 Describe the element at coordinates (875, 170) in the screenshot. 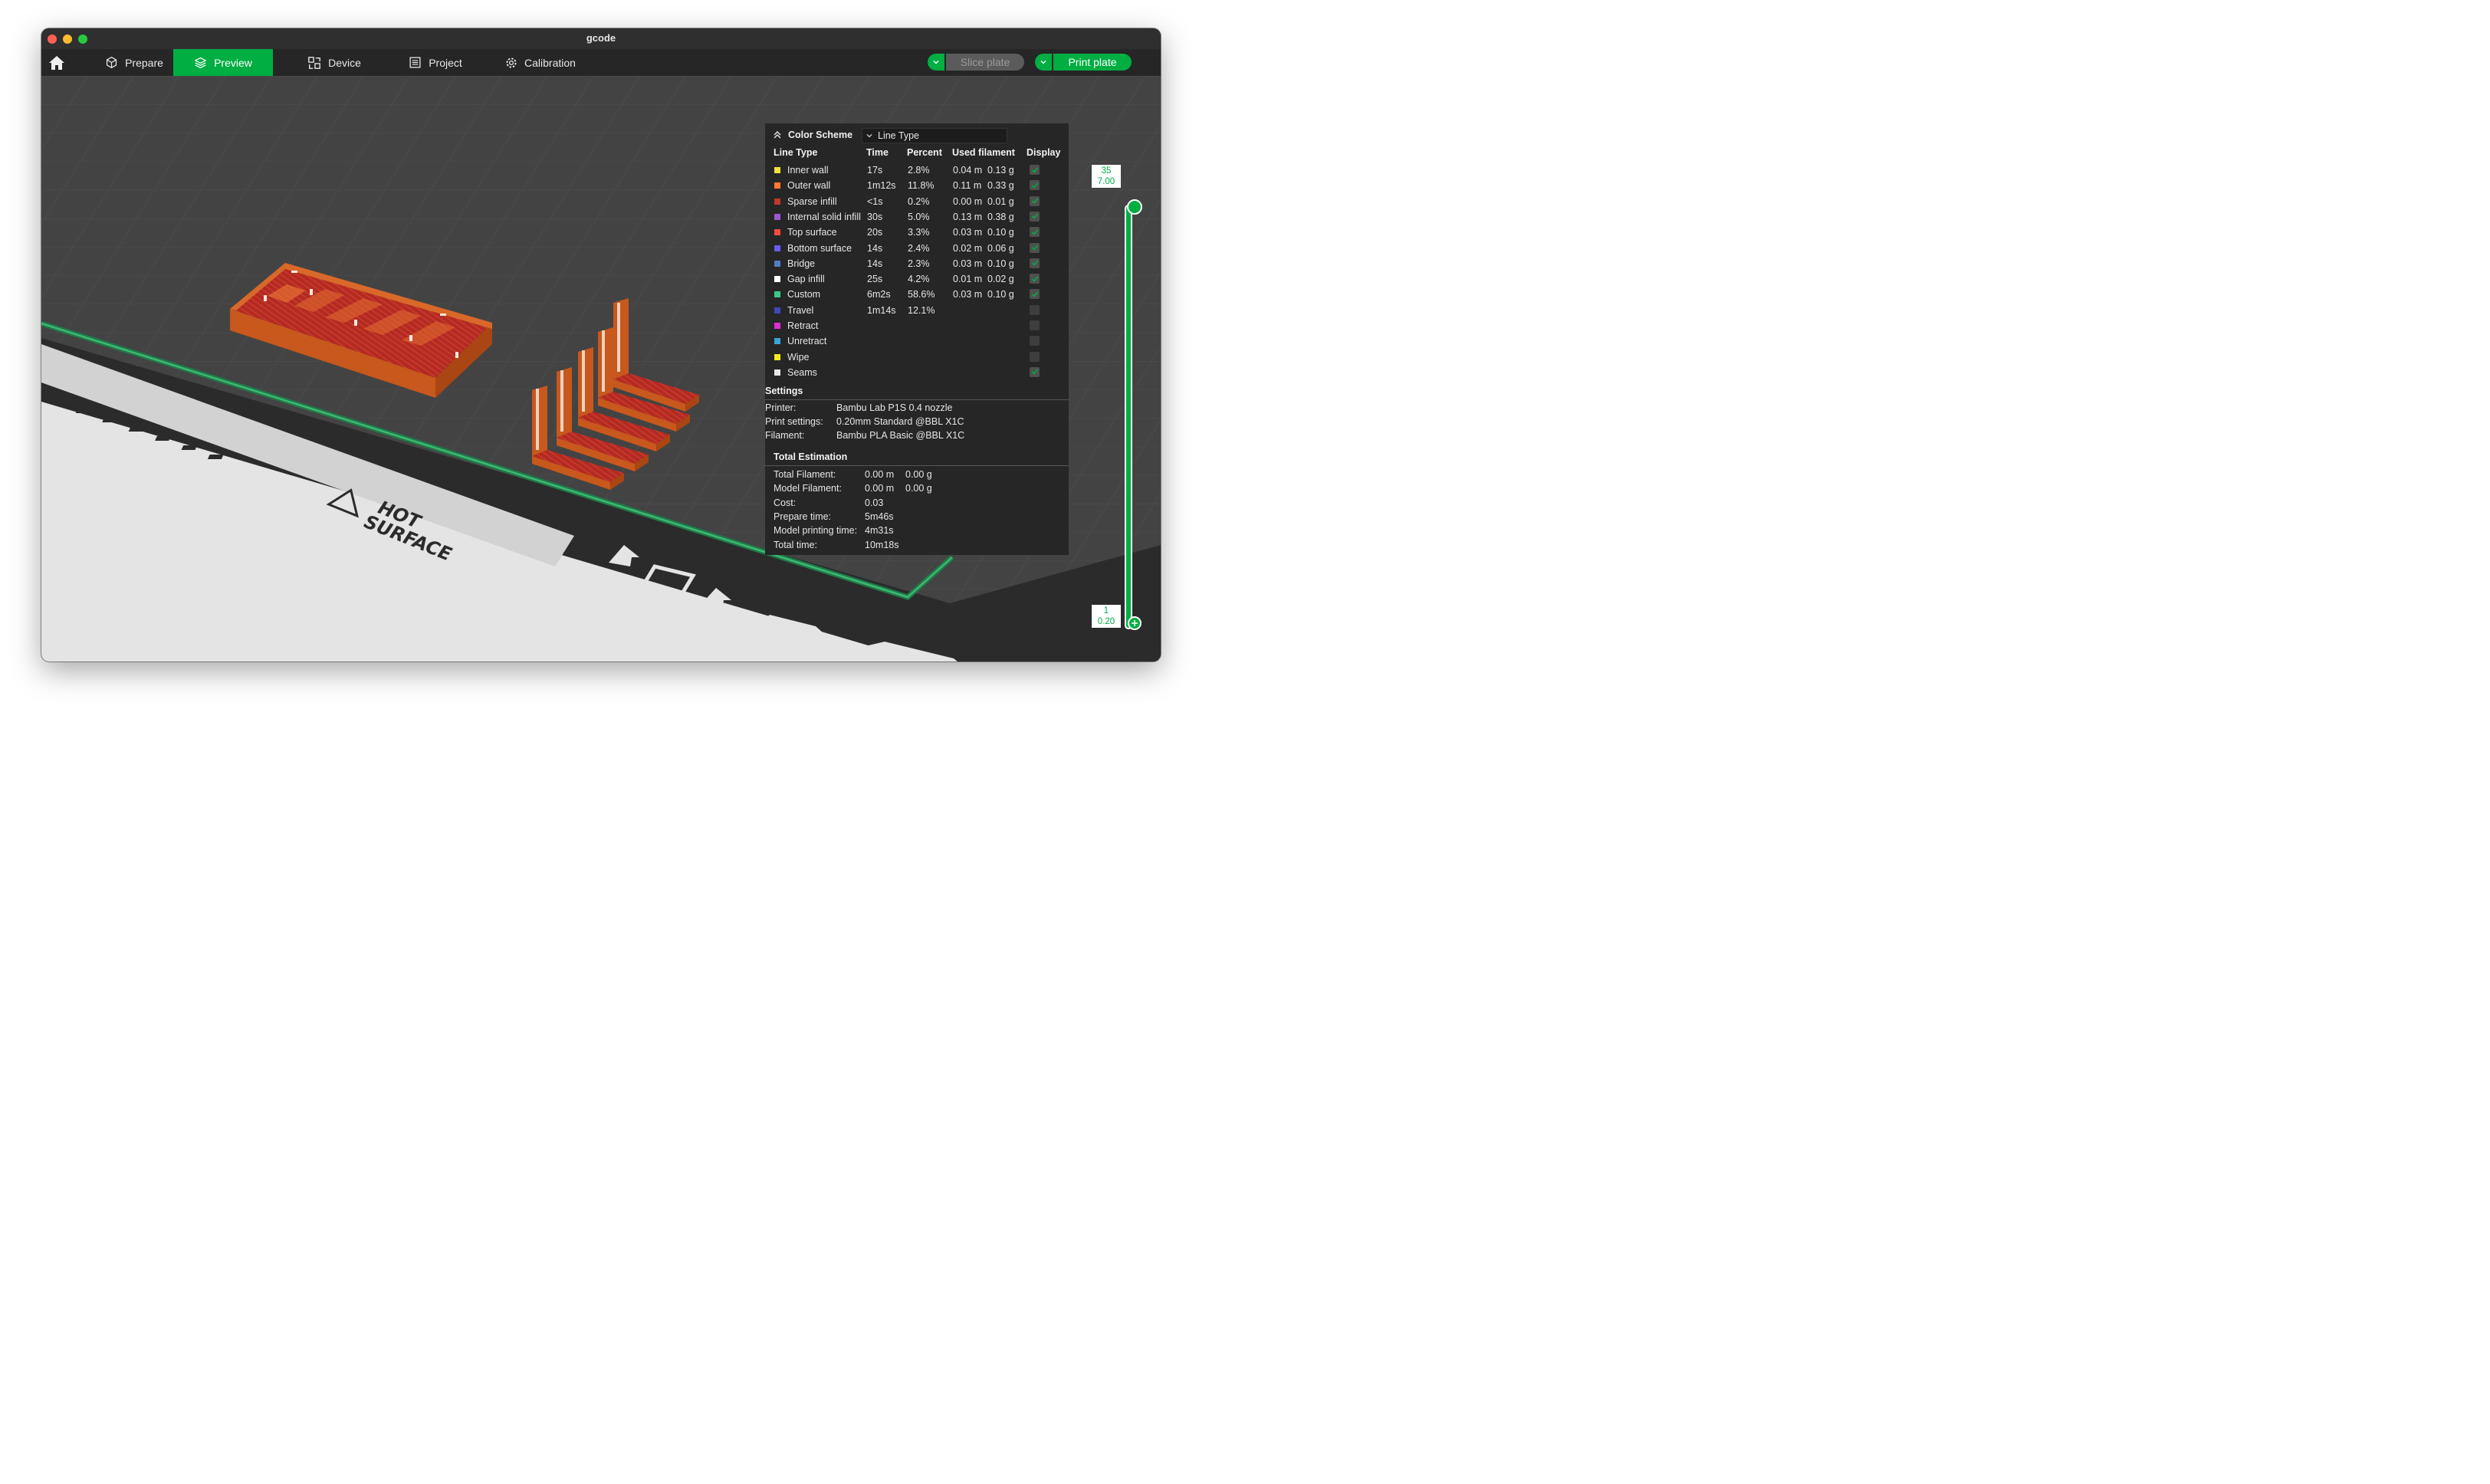

I see `line-type-time: 17s` at that location.